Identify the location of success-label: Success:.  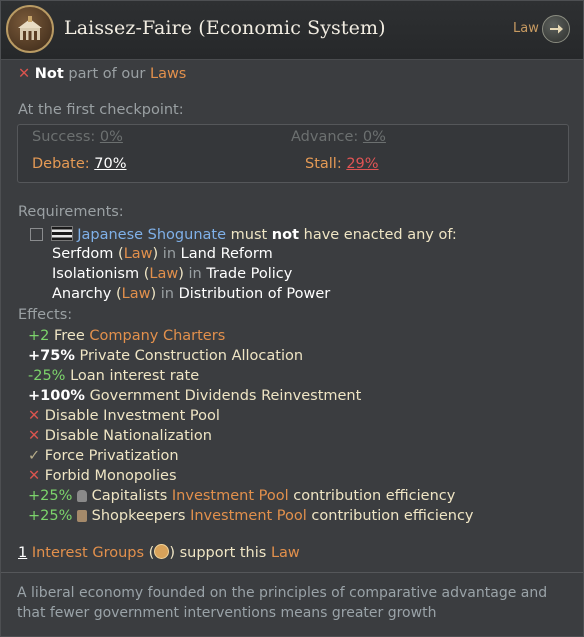
(64, 137).